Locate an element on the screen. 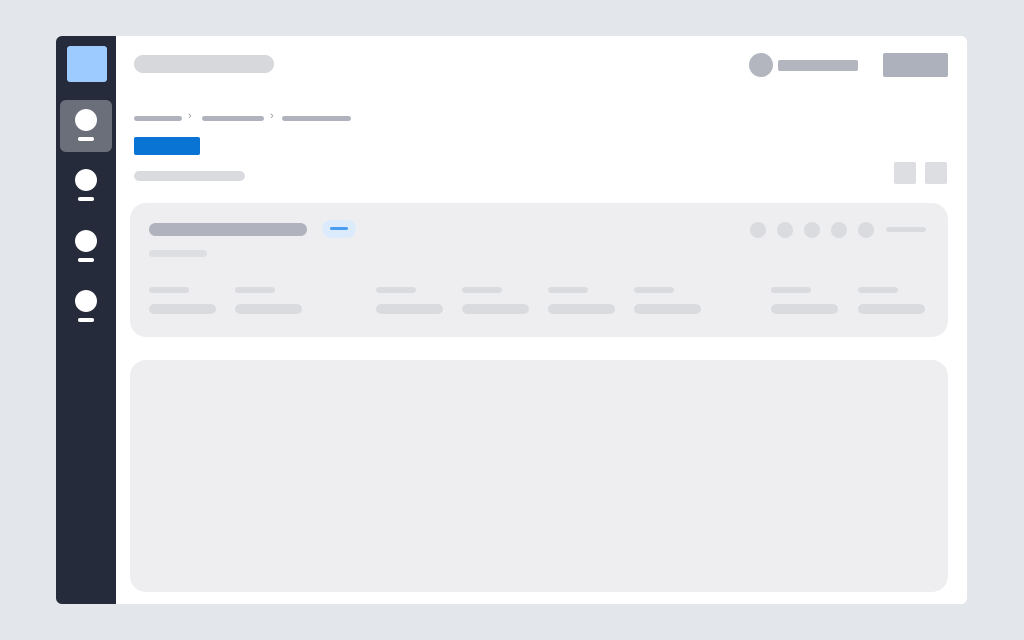 The width and height of the screenshot is (1024, 640). user-name-skeleton is located at coordinates (818, 65).